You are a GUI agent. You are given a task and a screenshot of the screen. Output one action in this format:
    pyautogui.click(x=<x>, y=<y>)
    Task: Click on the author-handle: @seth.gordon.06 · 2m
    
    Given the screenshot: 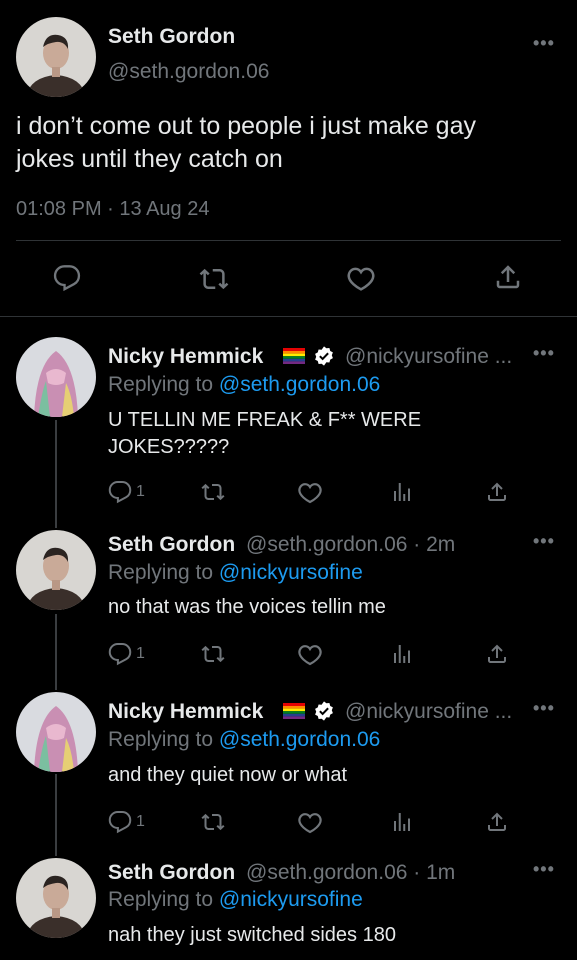 What is the action you would take?
    pyautogui.click(x=350, y=545)
    